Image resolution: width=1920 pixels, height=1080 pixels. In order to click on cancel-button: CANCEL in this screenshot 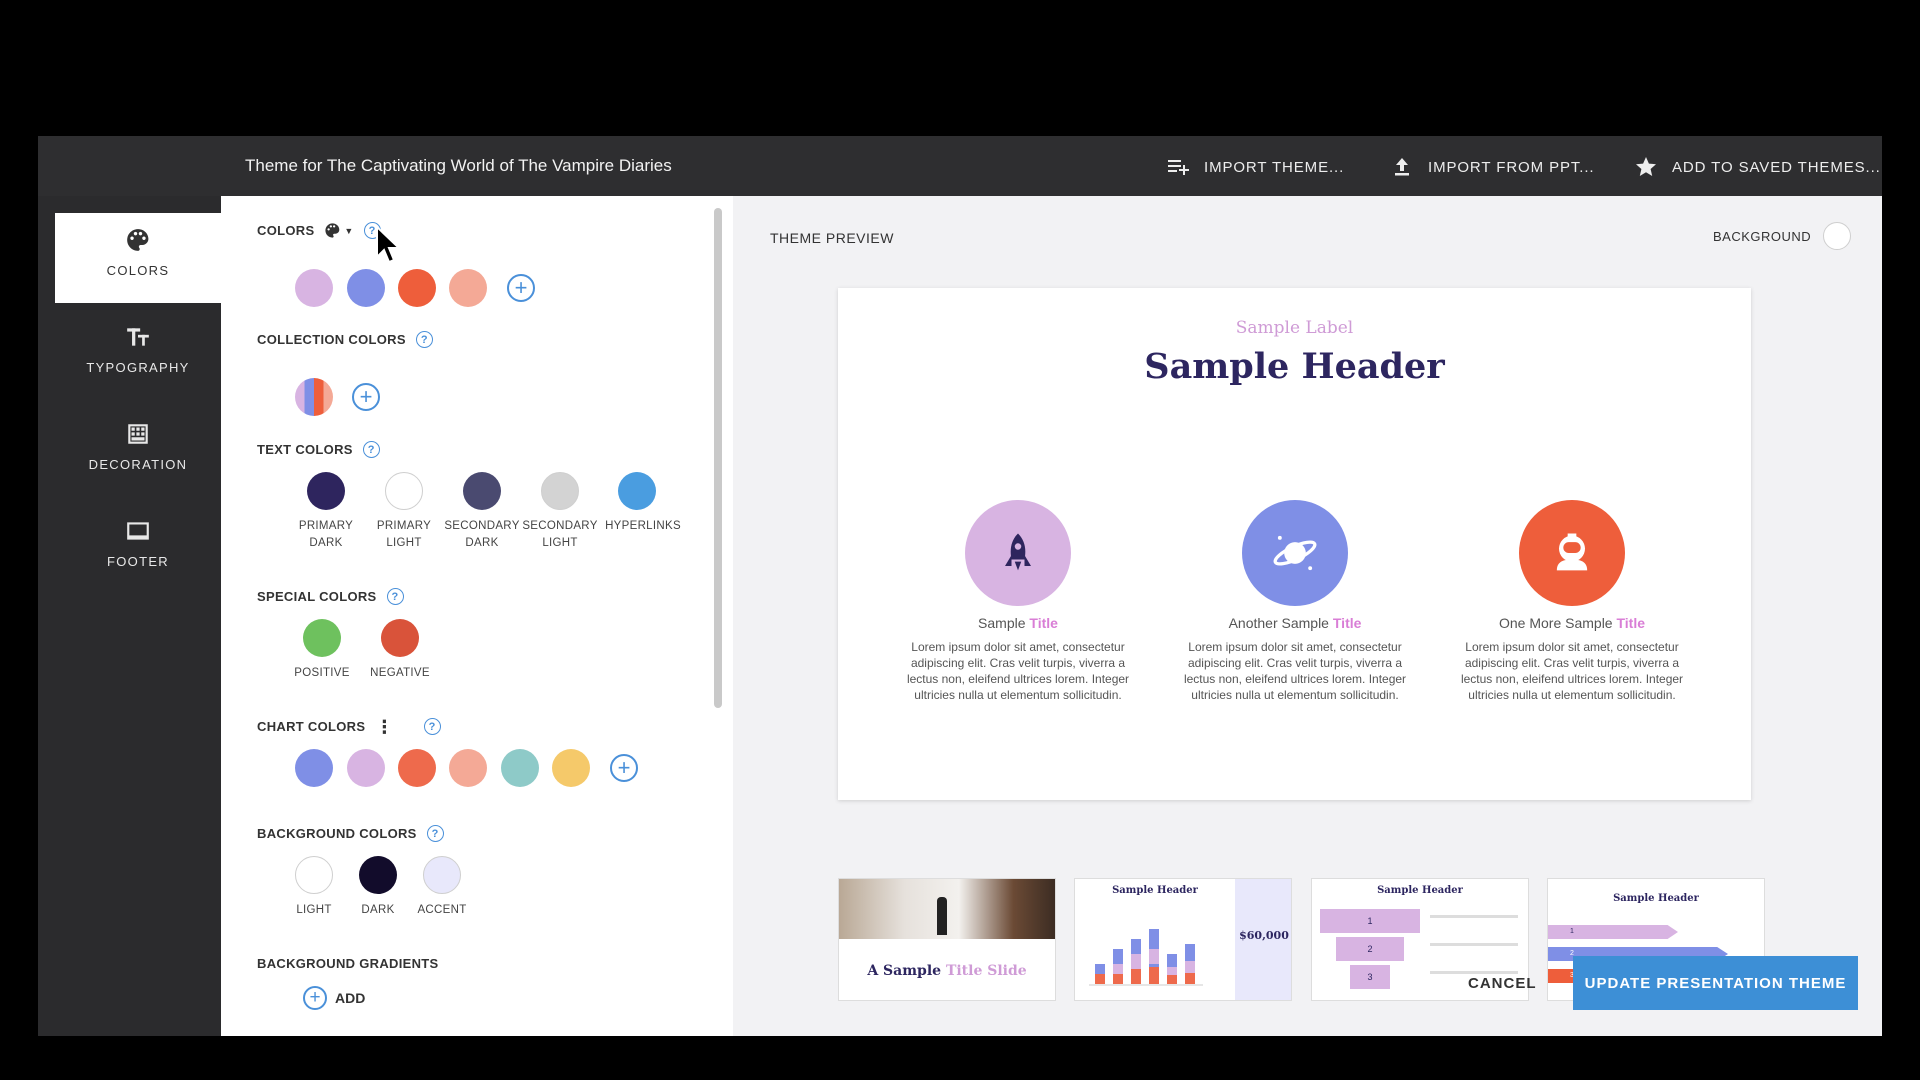, I will do `click(1502, 983)`.